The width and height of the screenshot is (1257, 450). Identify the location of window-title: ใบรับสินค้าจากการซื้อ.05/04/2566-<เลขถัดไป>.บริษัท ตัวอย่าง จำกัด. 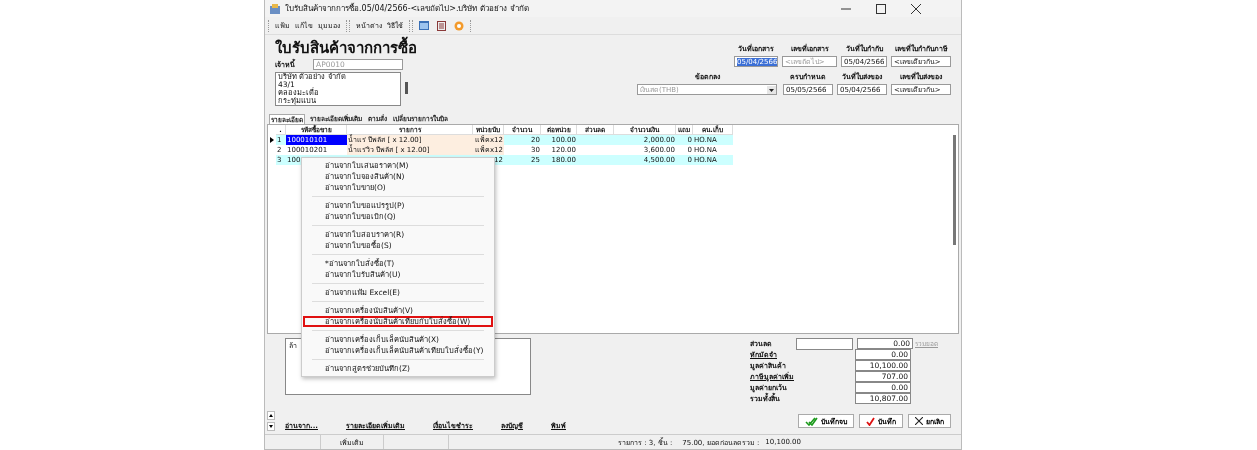
(407, 8).